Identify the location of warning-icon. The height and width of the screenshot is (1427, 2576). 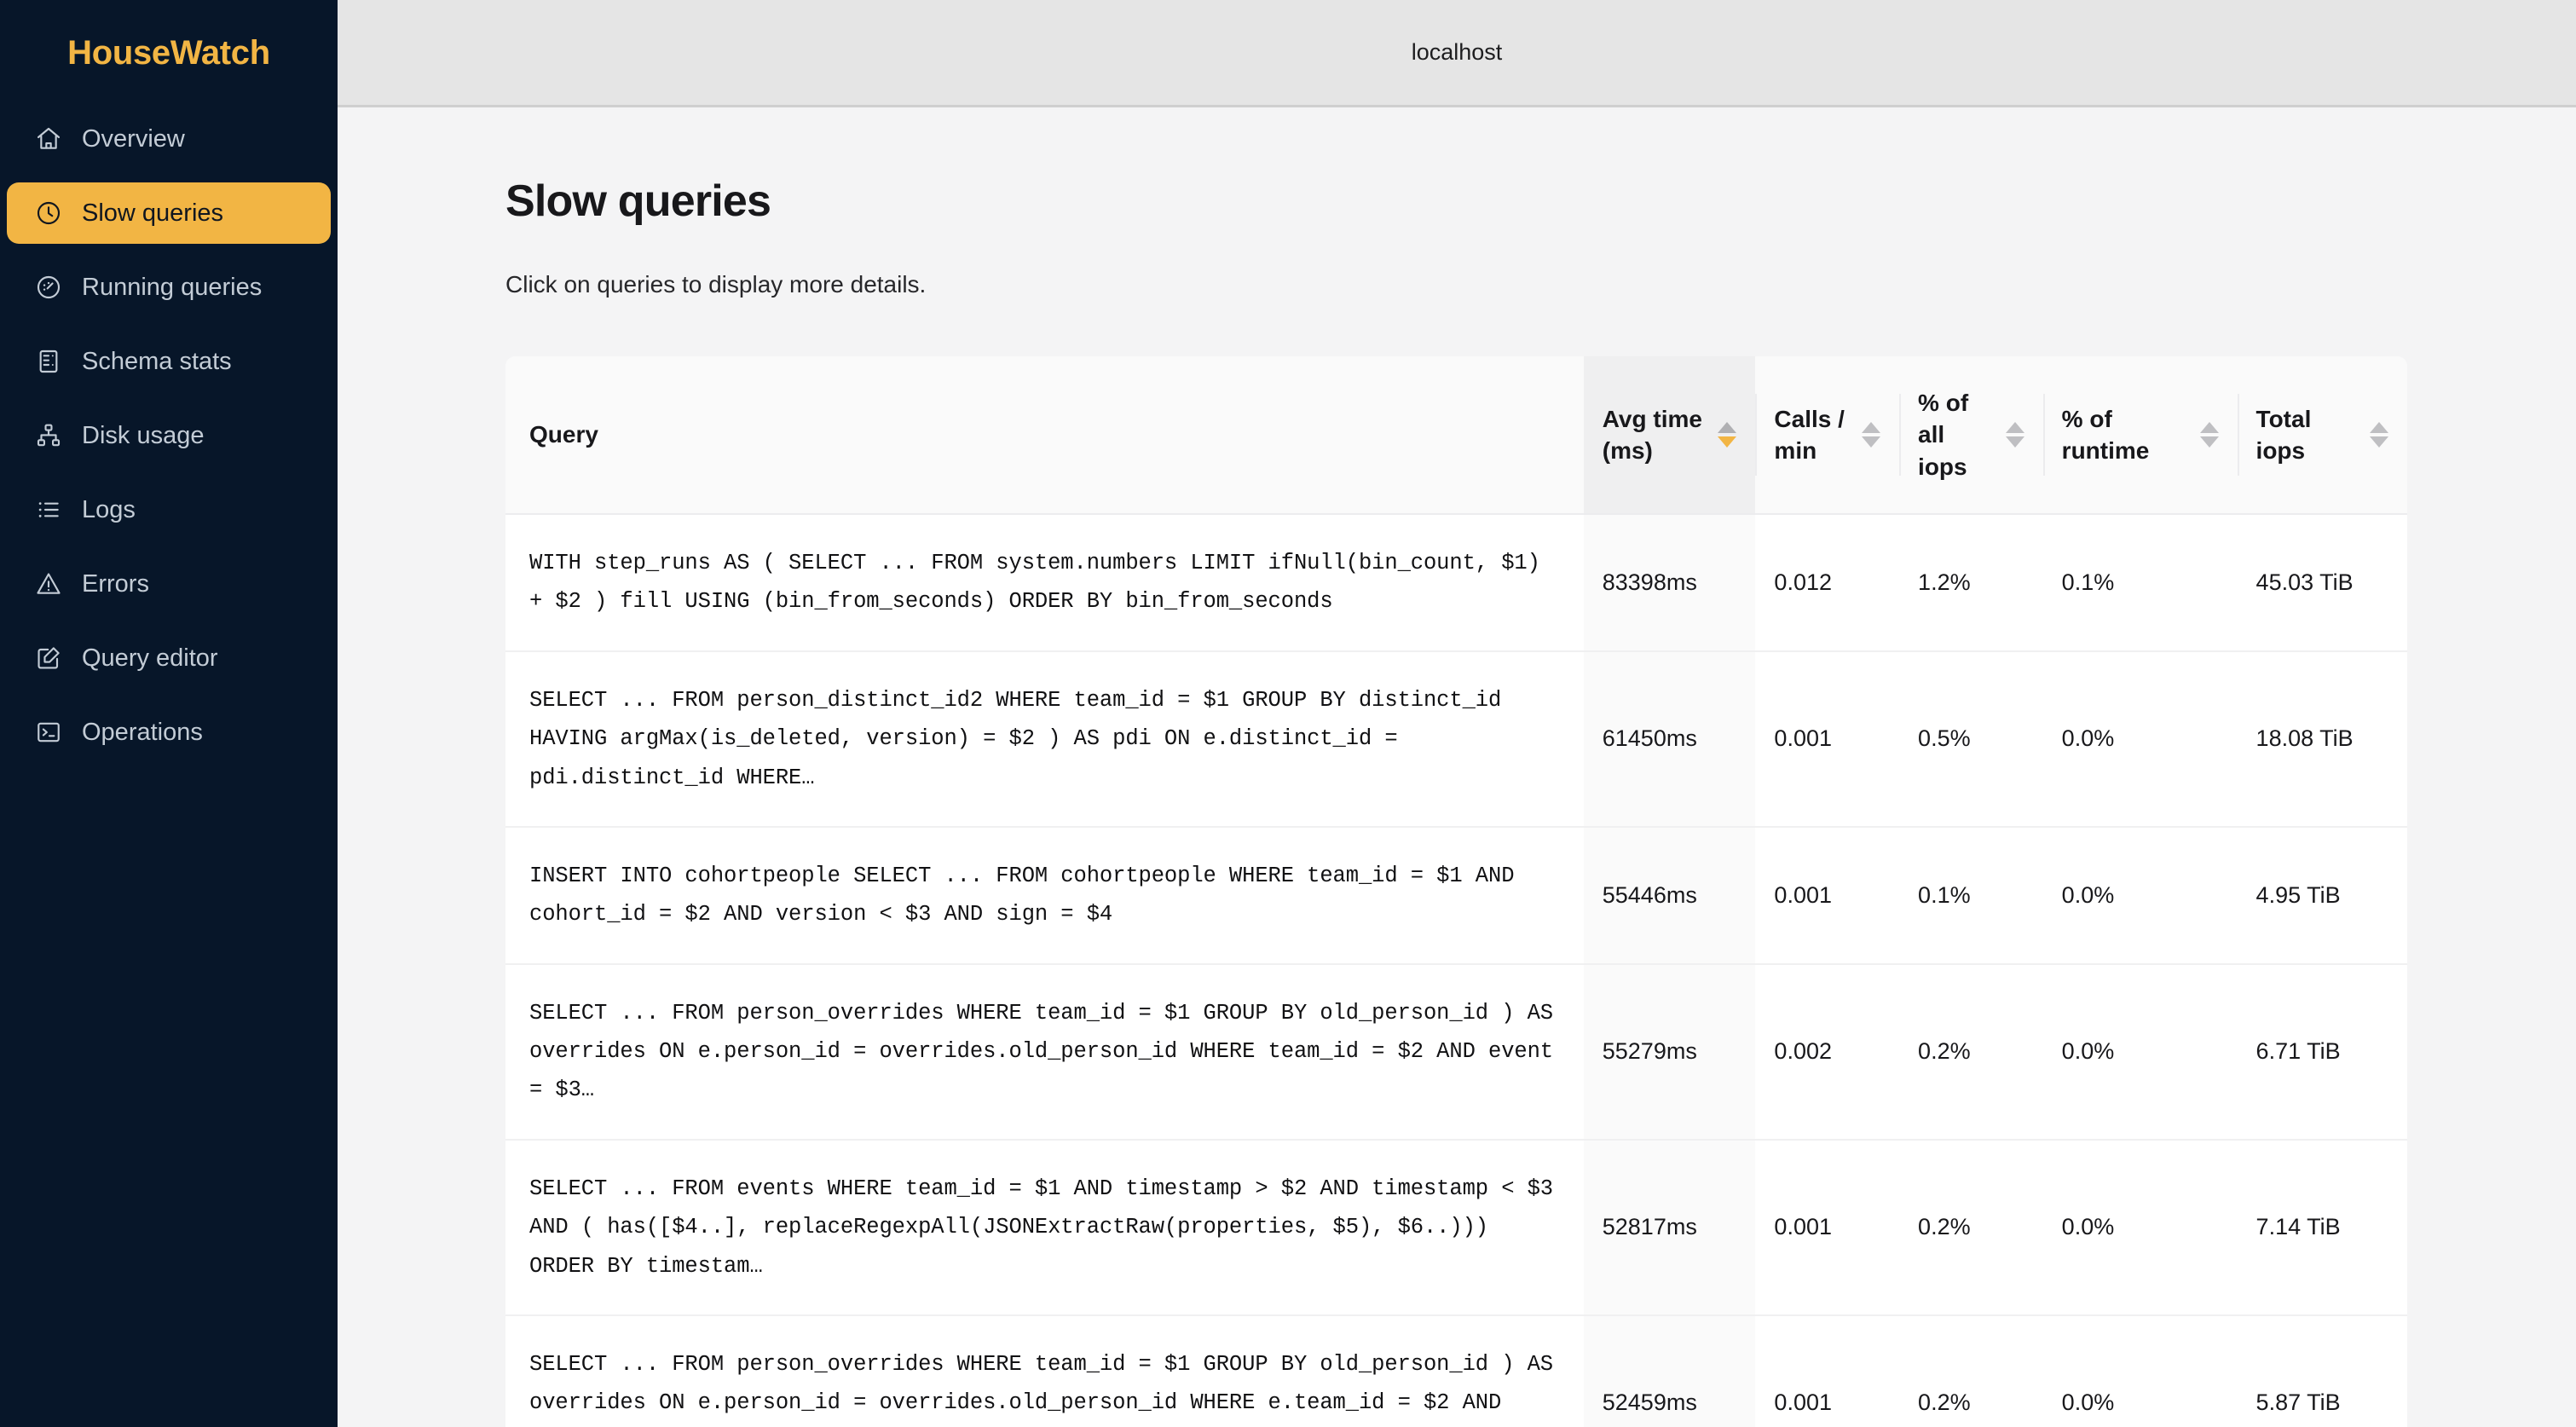
(48, 583).